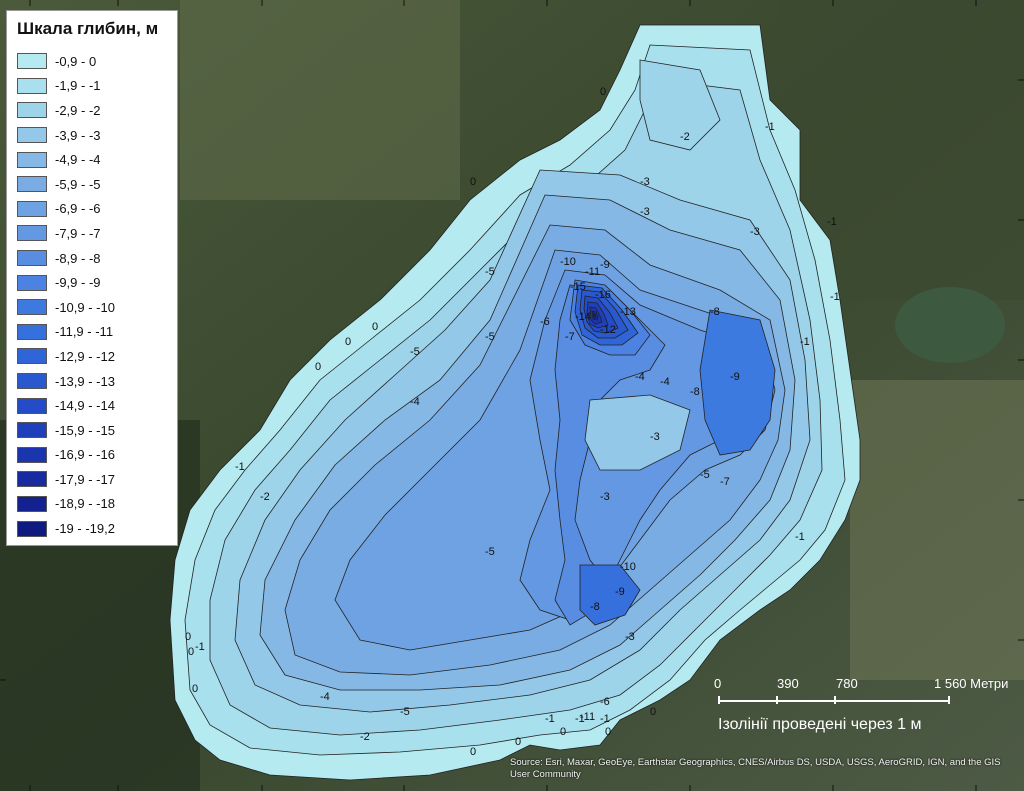 The height and width of the screenshot is (791, 1024). What do you see at coordinates (78, 86) in the screenshot?
I see `legend-label: -1,9 - -1` at bounding box center [78, 86].